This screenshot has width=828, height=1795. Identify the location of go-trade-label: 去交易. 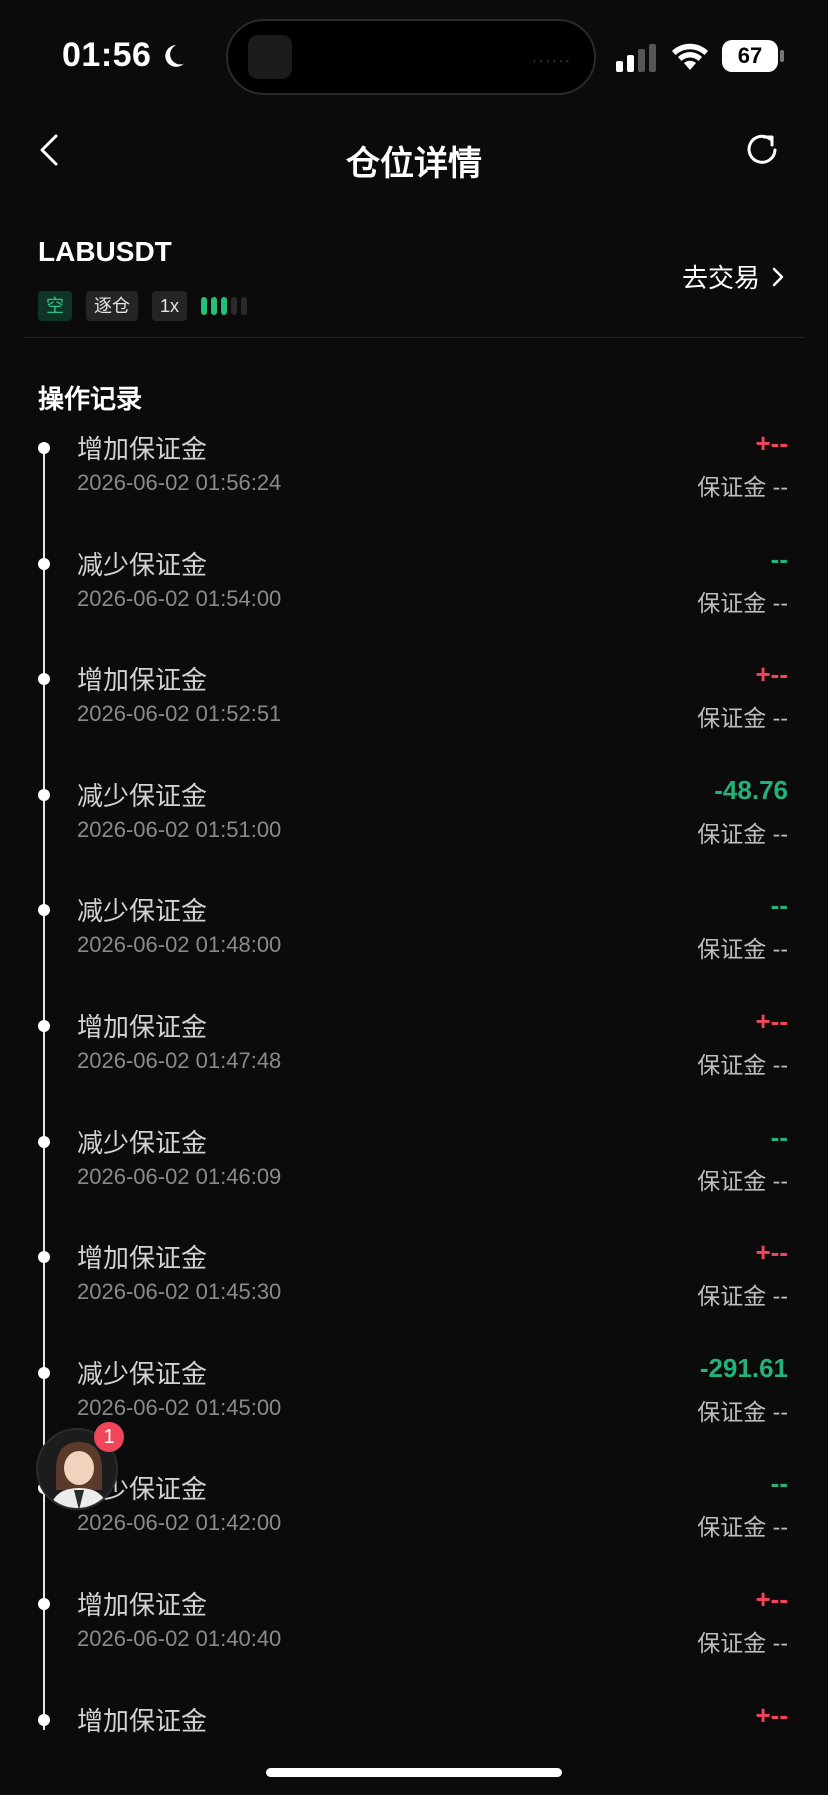
(720, 278).